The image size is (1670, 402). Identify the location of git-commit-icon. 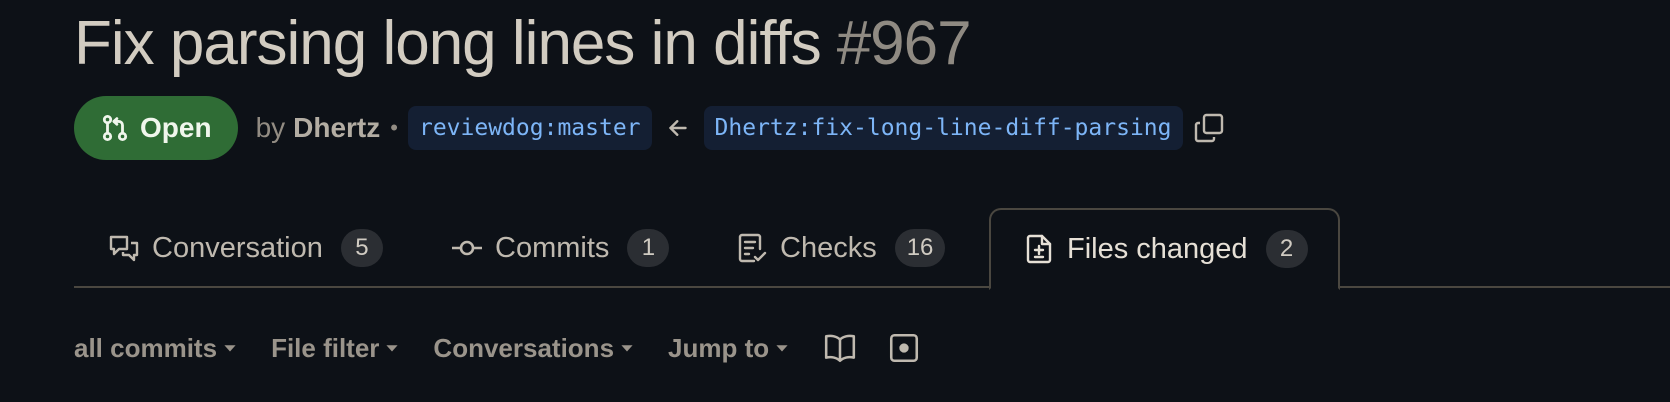
(467, 248).